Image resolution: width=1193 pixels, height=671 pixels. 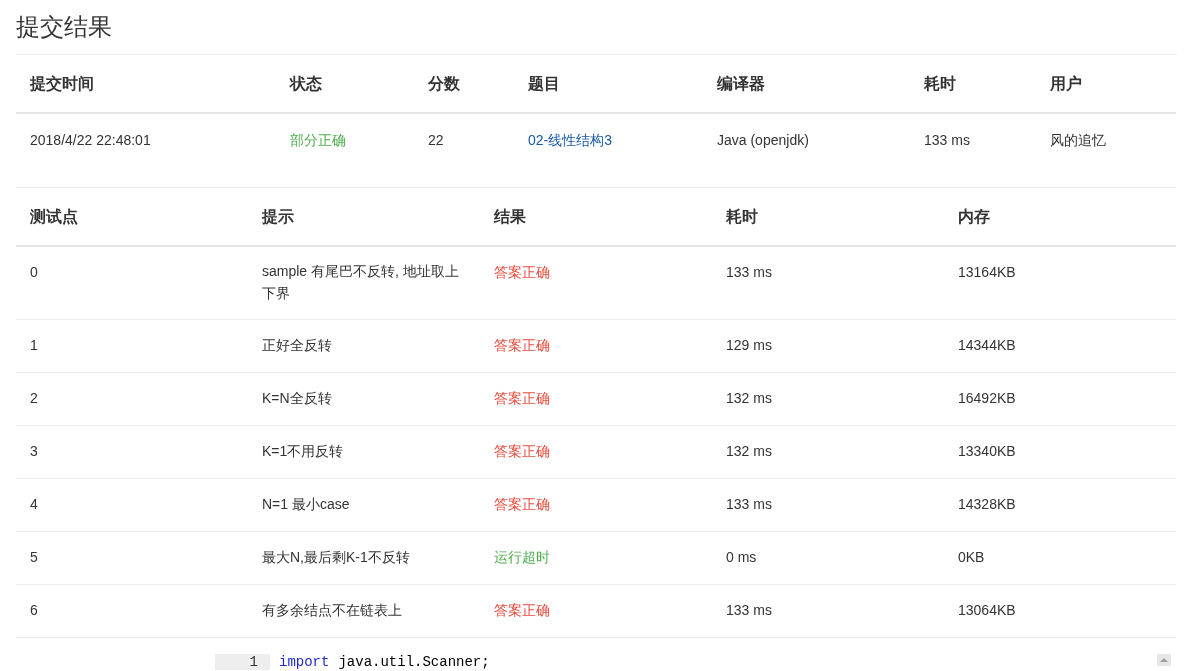 What do you see at coordinates (297, 345) in the screenshot?
I see `table-cell-text: 正好全反转` at bounding box center [297, 345].